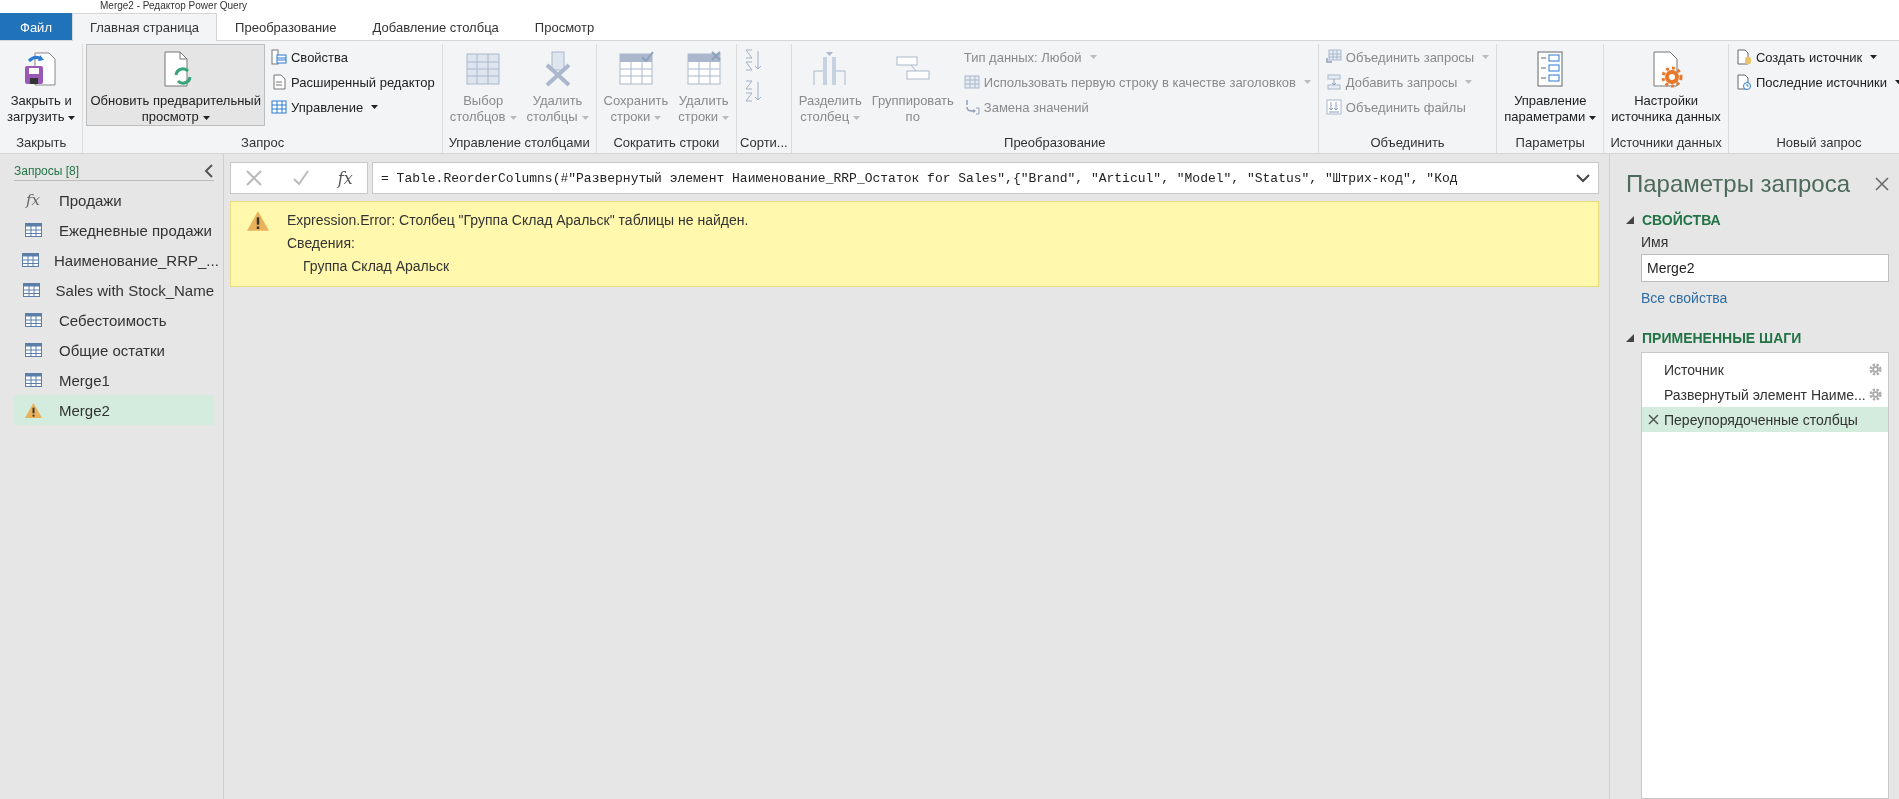 The height and width of the screenshot is (799, 1899). I want to click on merge-tables-icon, so click(1333, 57).